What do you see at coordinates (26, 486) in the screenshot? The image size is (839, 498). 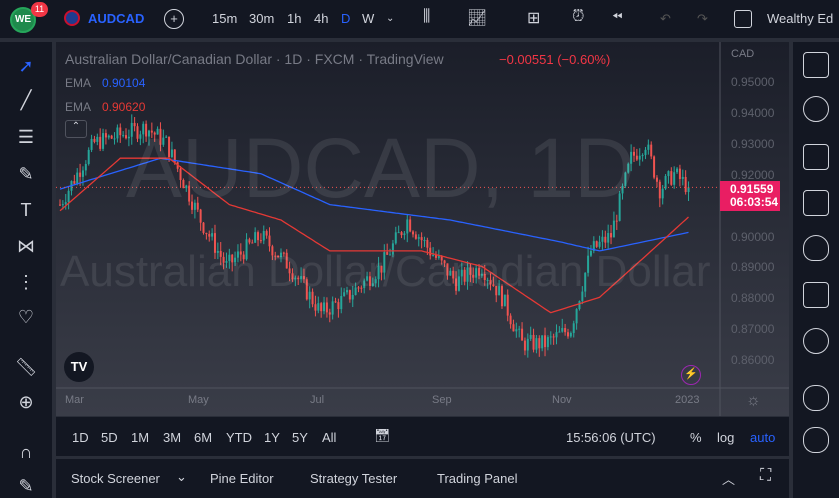 I see `lock-icon: ✎` at bounding box center [26, 486].